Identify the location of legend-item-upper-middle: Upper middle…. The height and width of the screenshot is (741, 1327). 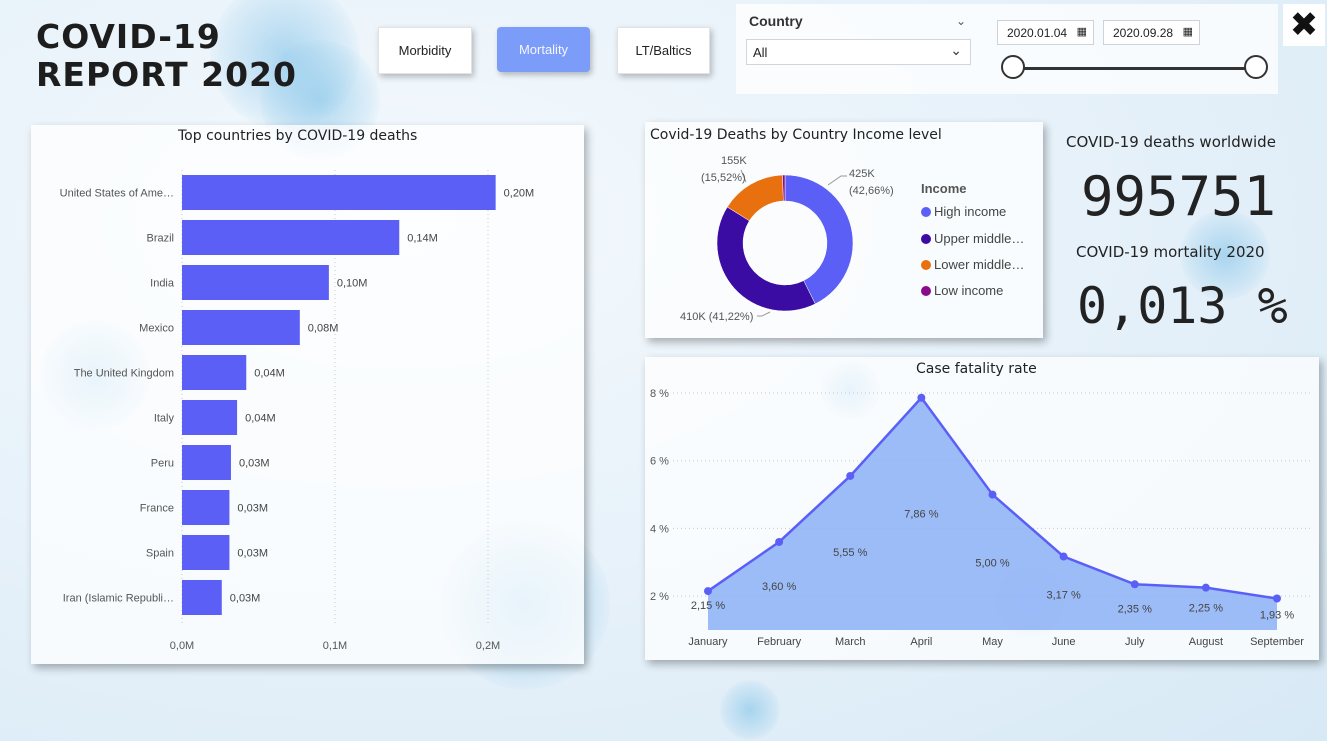
(972, 238).